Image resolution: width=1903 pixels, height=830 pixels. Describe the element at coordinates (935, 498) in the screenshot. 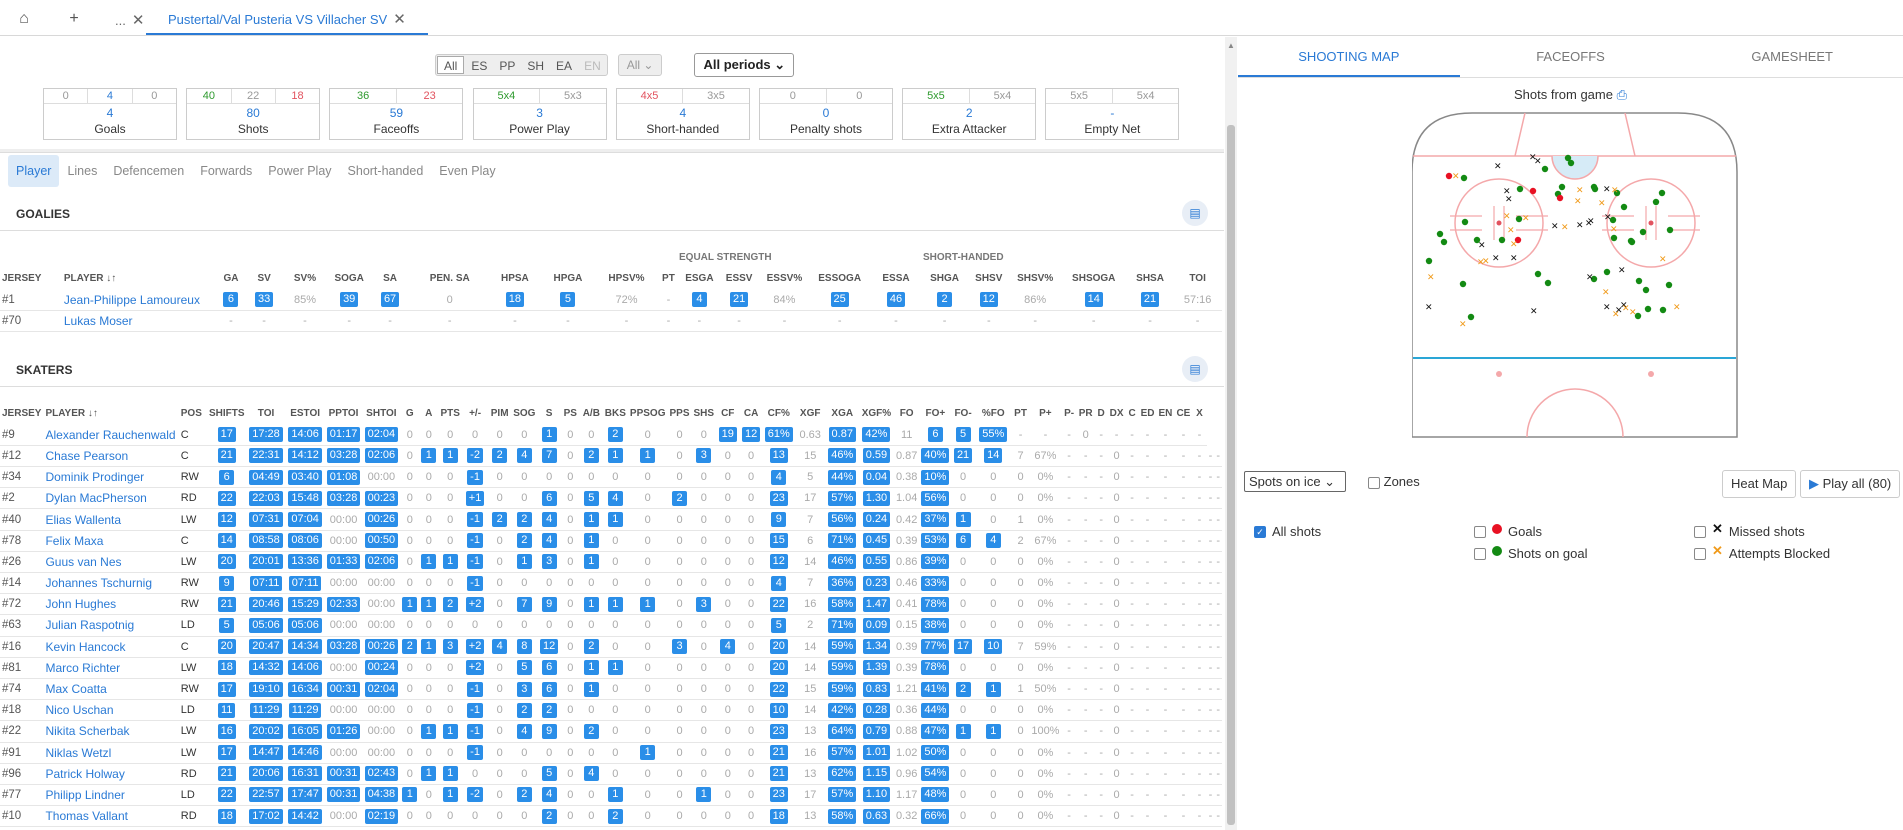

I see `stat-badge: 56%` at that location.